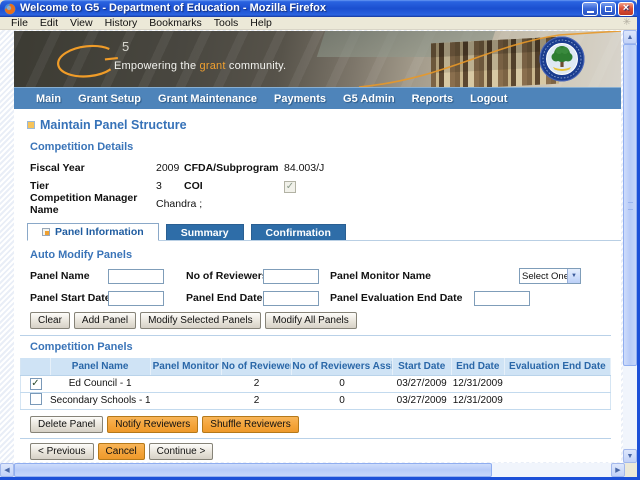  Describe the element at coordinates (502, 298) in the screenshot. I see `panel-evaluation-end-date-input` at that location.